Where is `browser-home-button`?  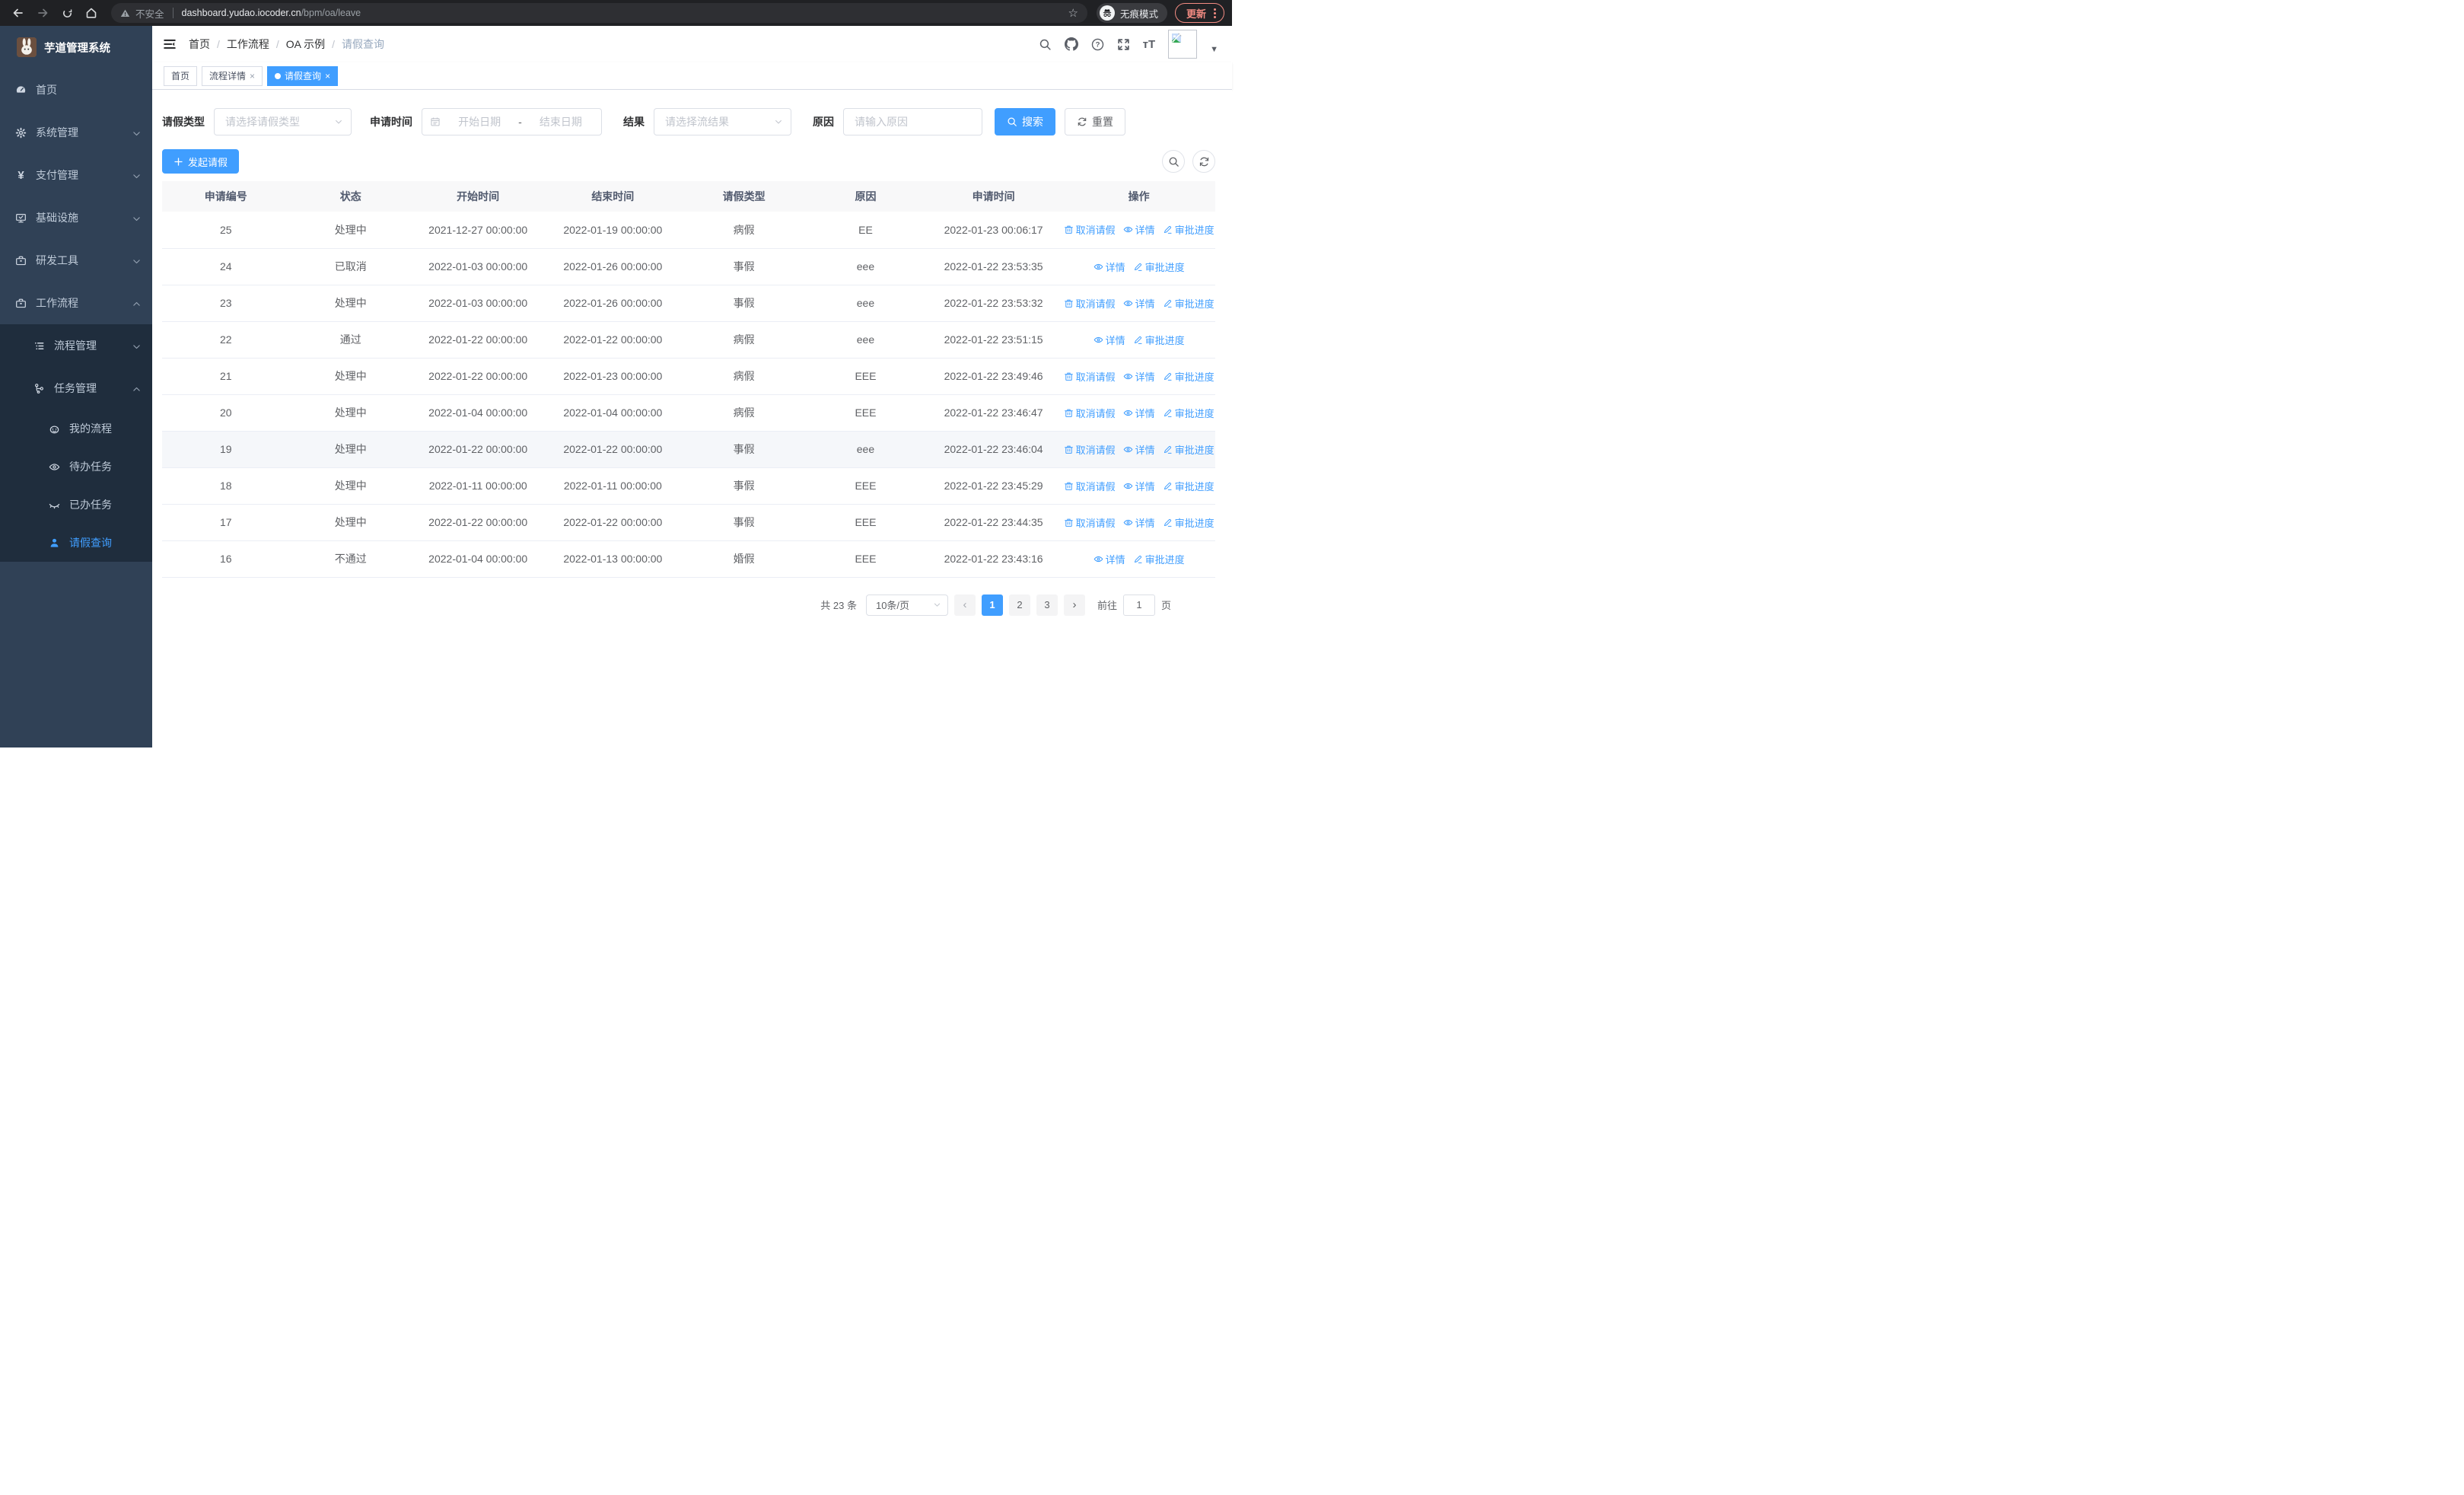
browser-home-button is located at coordinates (91, 13).